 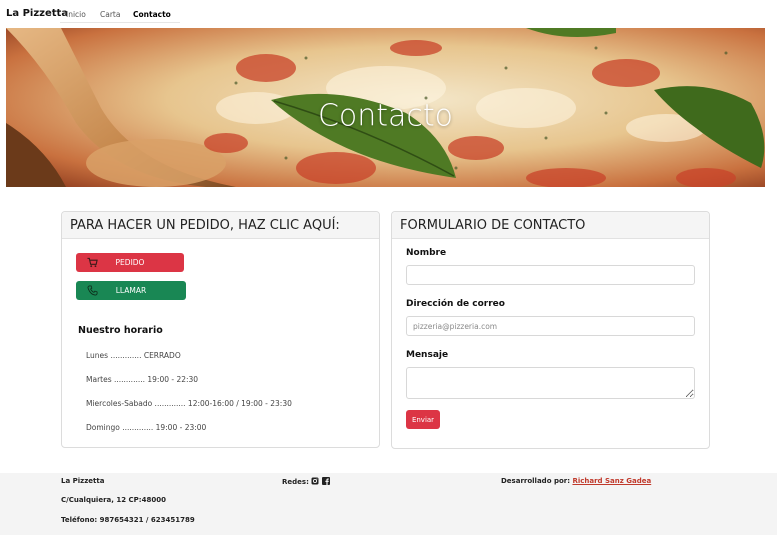 What do you see at coordinates (315, 481) in the screenshot?
I see `instagram-icon` at bounding box center [315, 481].